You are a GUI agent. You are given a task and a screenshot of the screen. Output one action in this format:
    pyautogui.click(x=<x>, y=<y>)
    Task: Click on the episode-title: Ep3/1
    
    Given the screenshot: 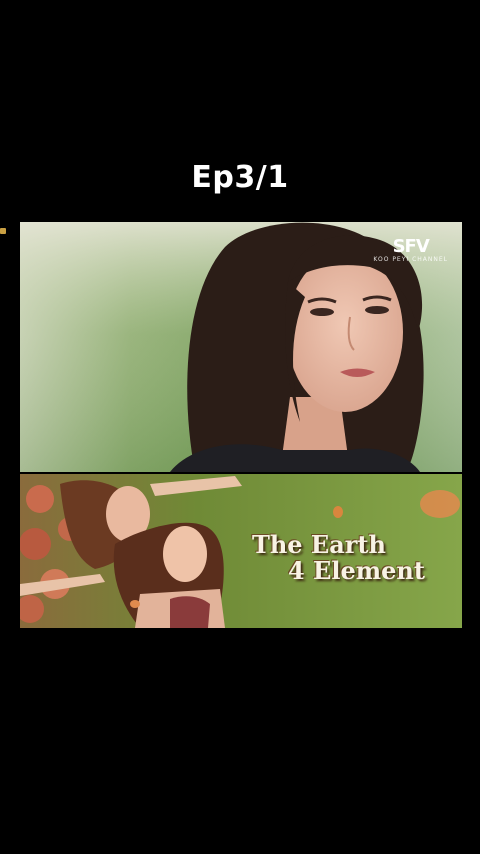 What is the action you would take?
    pyautogui.click(x=240, y=177)
    